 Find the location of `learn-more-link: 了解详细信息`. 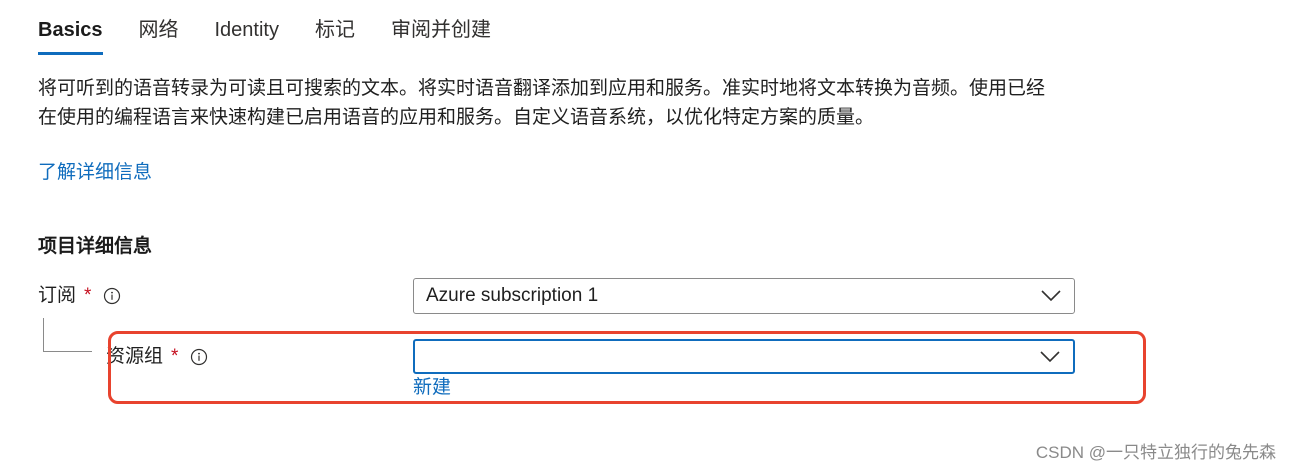

learn-more-link: 了解详细信息 is located at coordinates (95, 173).